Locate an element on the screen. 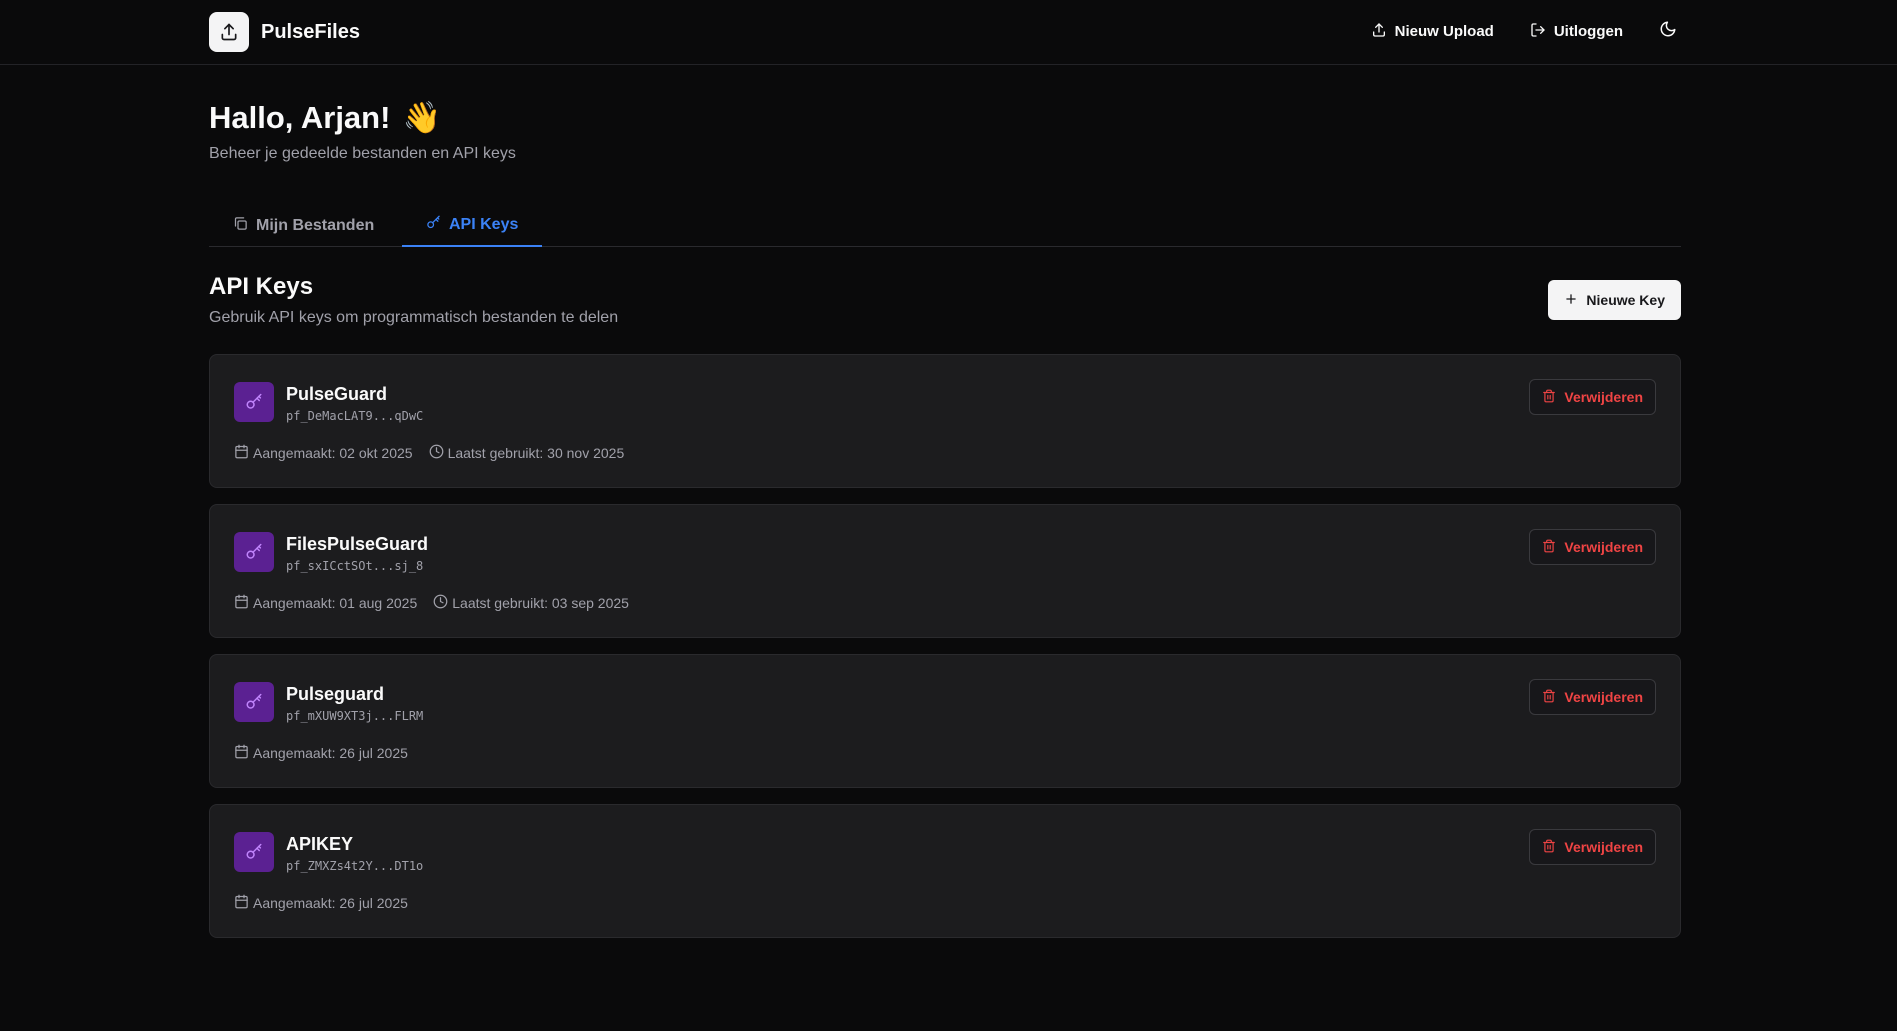 The width and height of the screenshot is (1897, 1031). created-date: Aangemaakt: 02 okt 2025 is located at coordinates (323, 453).